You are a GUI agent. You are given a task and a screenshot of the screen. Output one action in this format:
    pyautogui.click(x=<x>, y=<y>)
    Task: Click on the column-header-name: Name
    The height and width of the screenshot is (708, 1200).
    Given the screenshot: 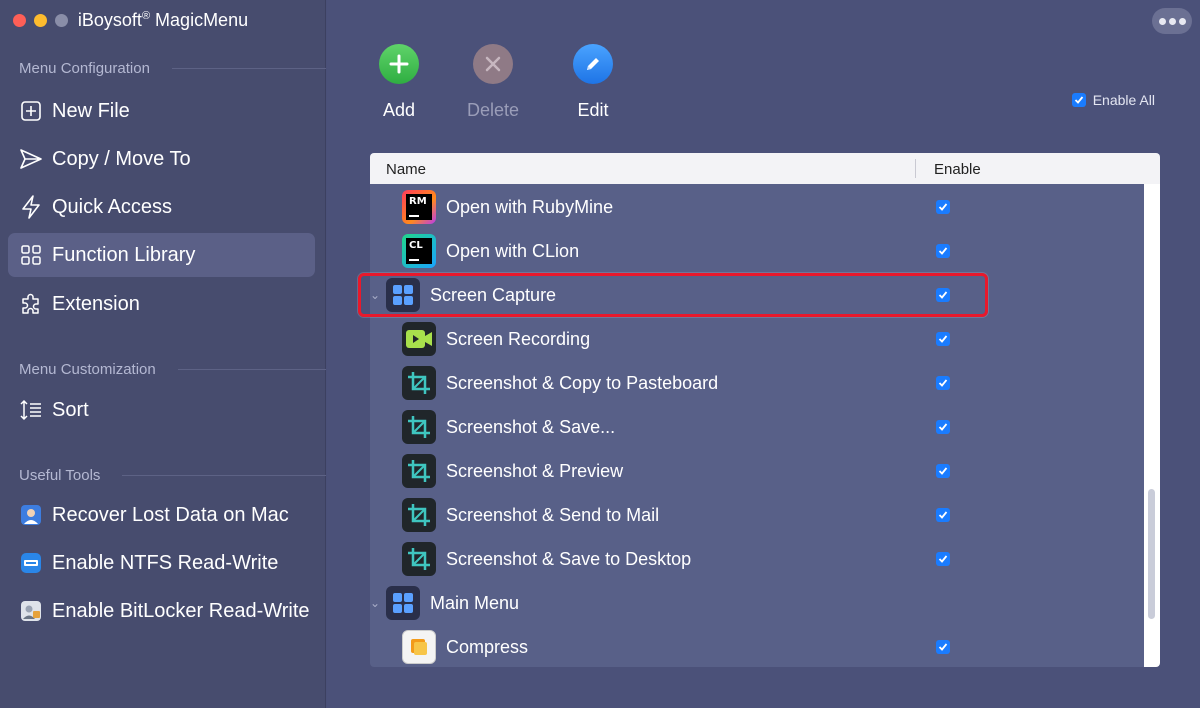 What is the action you would take?
    pyautogui.click(x=406, y=169)
    